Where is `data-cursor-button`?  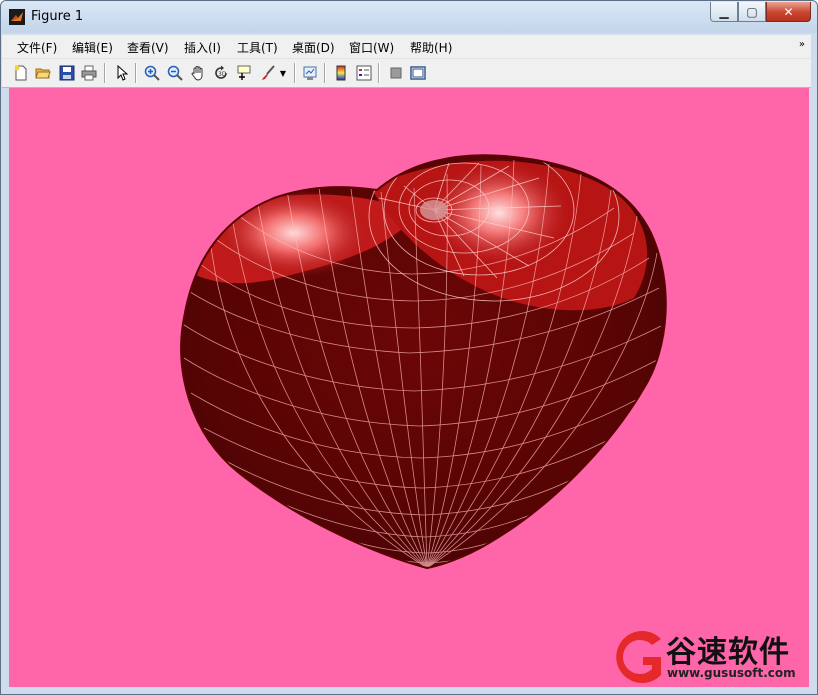
data-cursor-button is located at coordinates (244, 73).